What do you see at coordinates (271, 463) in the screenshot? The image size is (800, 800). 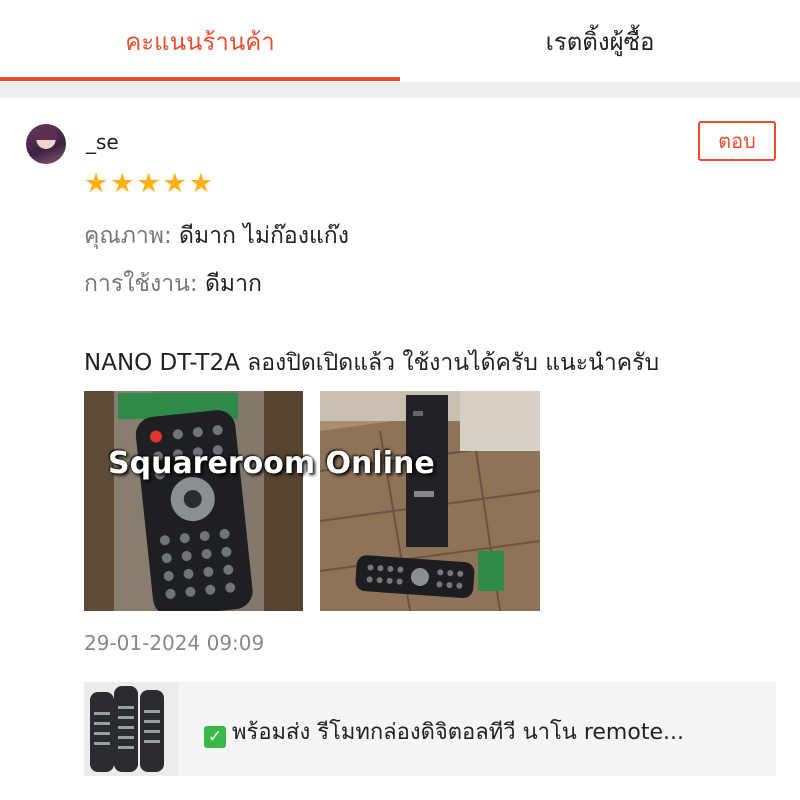 I see `watermark-text: Squareroom Online` at bounding box center [271, 463].